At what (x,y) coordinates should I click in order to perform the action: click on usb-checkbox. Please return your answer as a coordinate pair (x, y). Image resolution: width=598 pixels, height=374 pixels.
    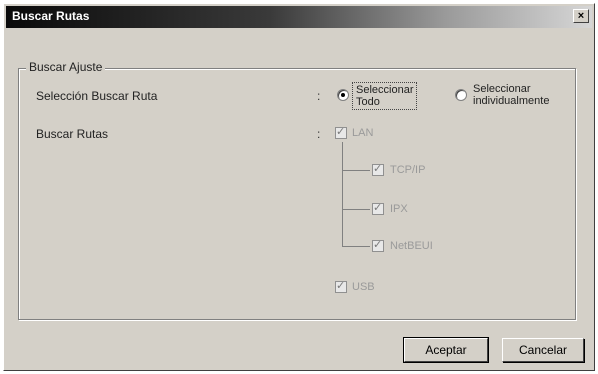
    Looking at the image, I should click on (341, 286).